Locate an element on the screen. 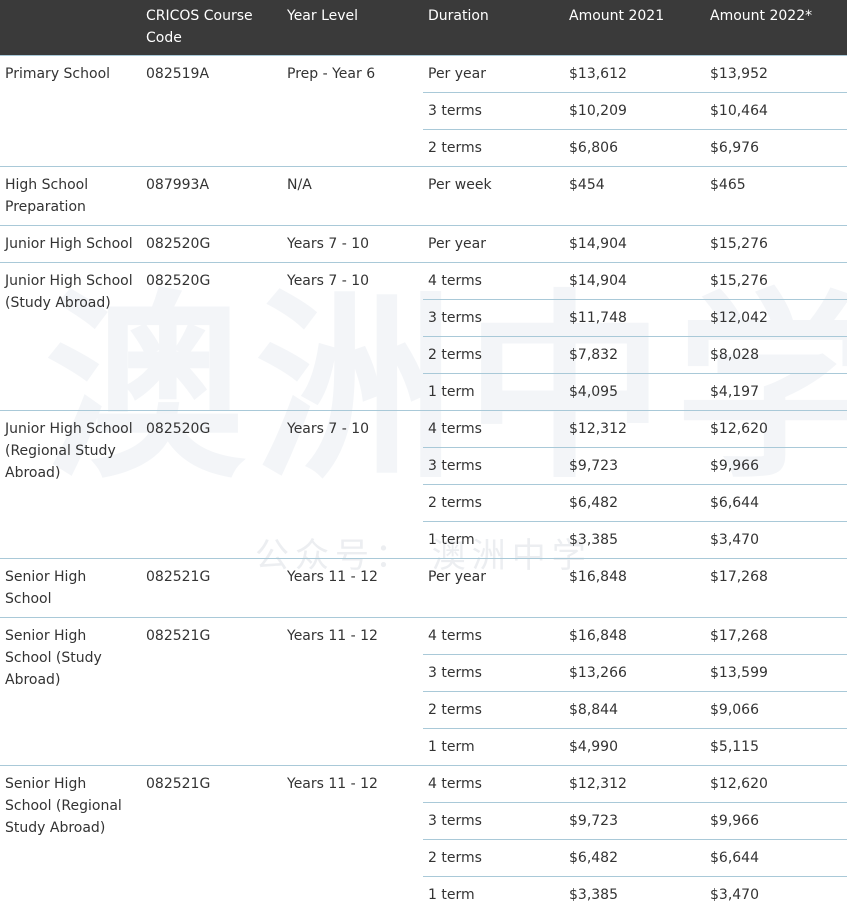  amount-2022-cell: $6,976 is located at coordinates (776, 147).